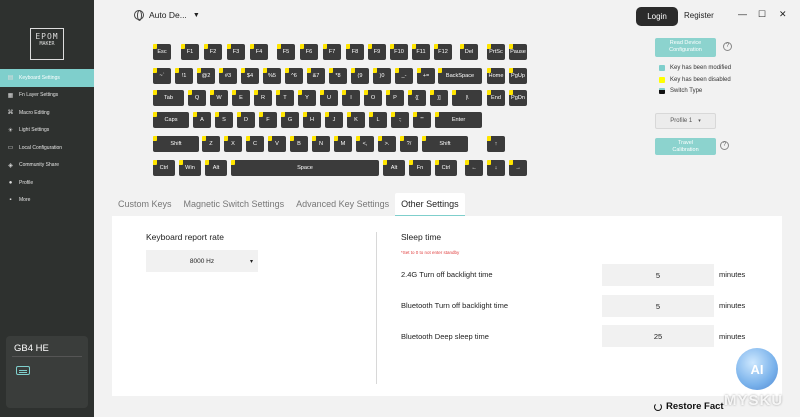  What do you see at coordinates (263, 98) in the screenshot?
I see `key-r: R` at bounding box center [263, 98].